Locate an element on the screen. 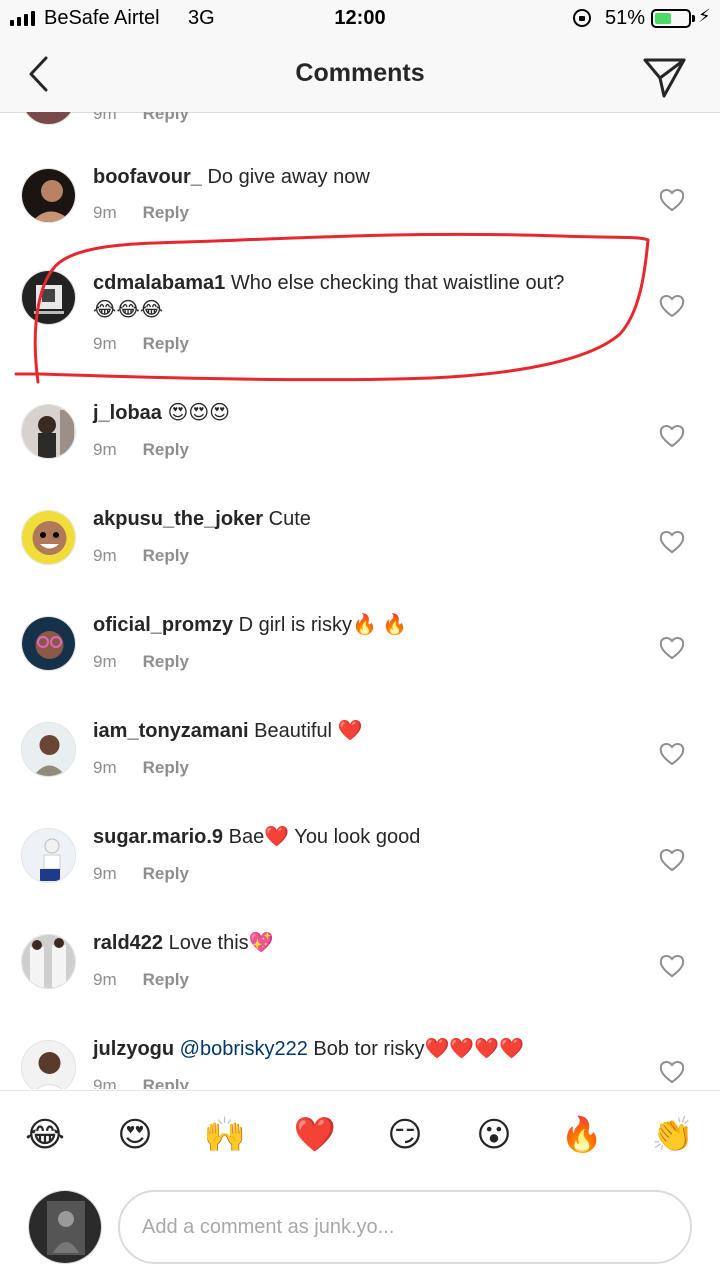  comment-message: D girl is risky🔥 🔥 is located at coordinates (323, 625).